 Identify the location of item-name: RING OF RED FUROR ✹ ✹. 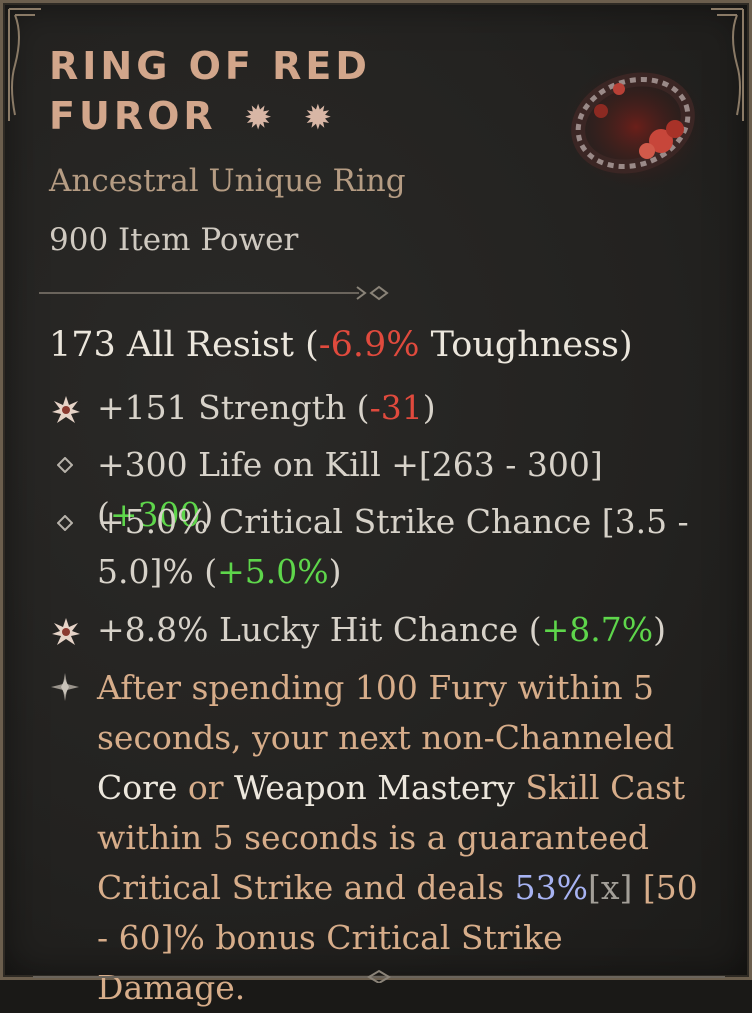
(284, 92).